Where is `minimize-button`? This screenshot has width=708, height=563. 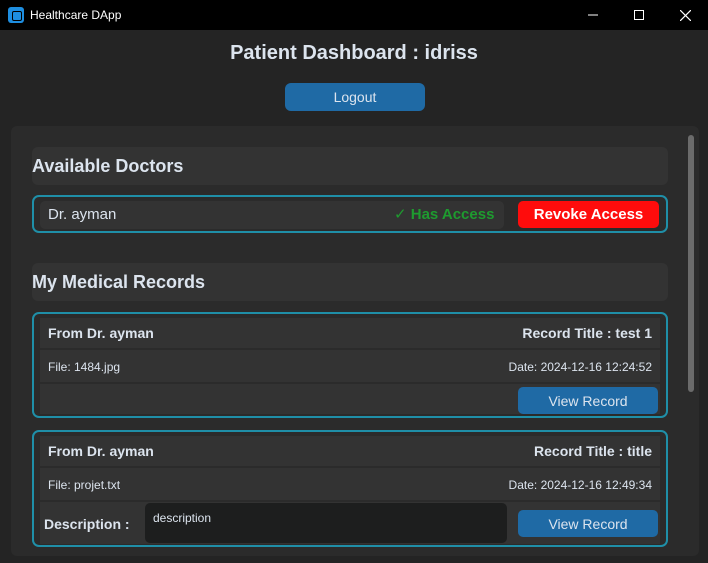
minimize-button is located at coordinates (593, 15).